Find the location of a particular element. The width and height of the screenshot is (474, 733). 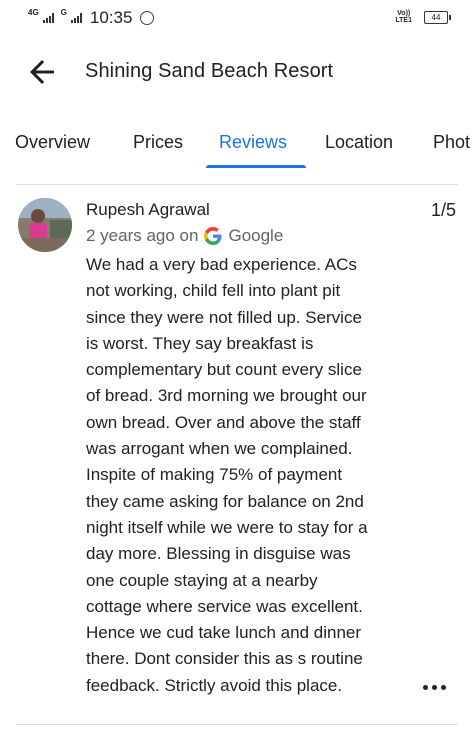

app-bar: Shining Sand Beach Resort is located at coordinates (237, 72).